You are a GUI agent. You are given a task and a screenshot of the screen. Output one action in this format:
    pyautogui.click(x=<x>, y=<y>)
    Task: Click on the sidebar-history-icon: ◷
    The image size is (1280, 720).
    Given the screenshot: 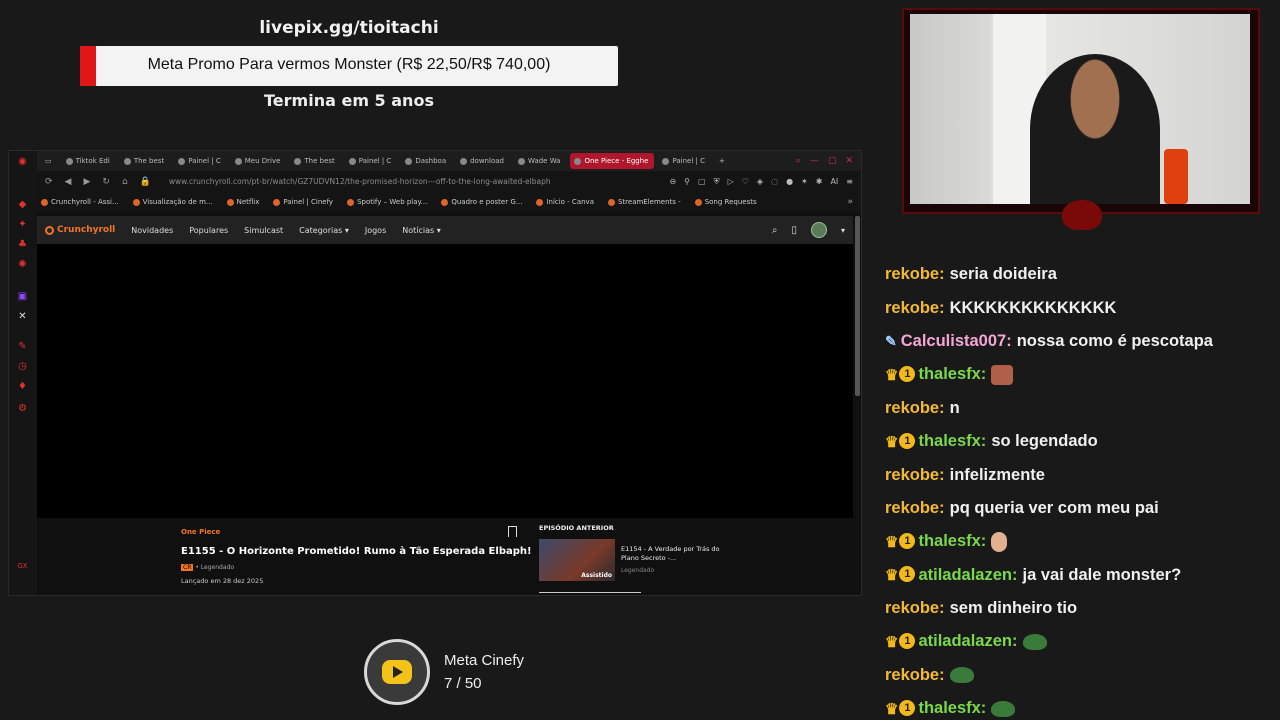 What is the action you would take?
    pyautogui.click(x=22, y=366)
    